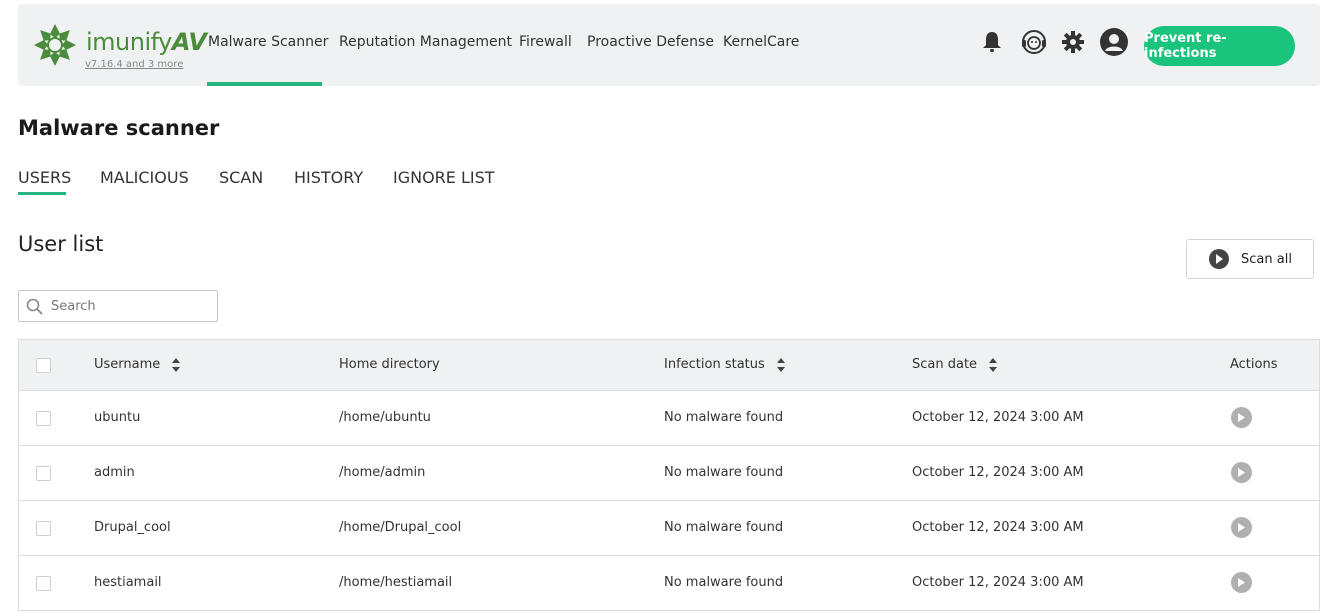 This screenshot has width=1344, height=612. What do you see at coordinates (945, 364) in the screenshot?
I see `column-scan-date-label: Scan date` at bounding box center [945, 364].